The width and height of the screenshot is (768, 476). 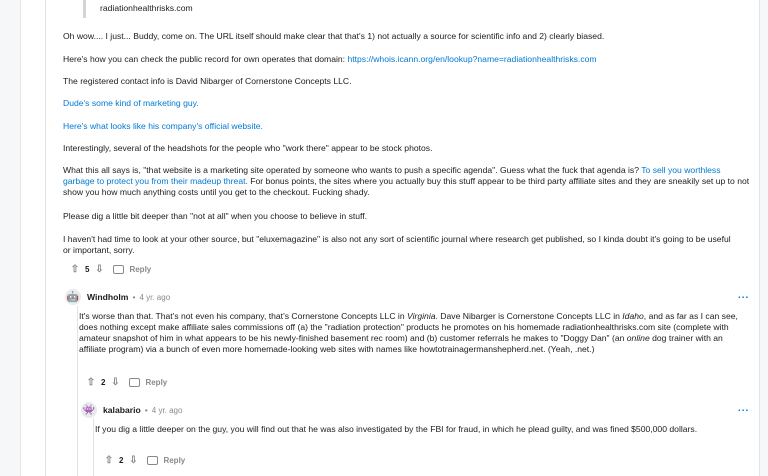 I want to click on blockquote: radiationhealthrisks.com, so click(x=403, y=9).